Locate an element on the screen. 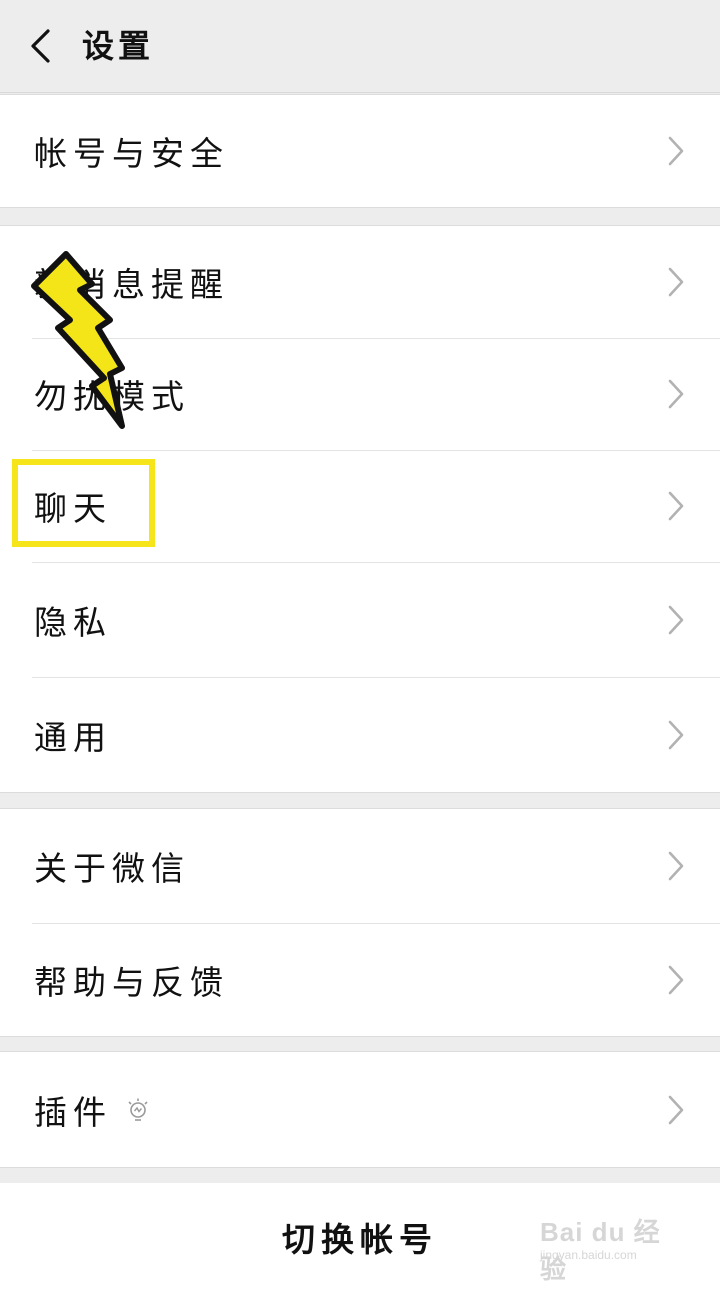 The height and width of the screenshot is (1290, 720). settings-item-label: 通用 is located at coordinates (73, 737).